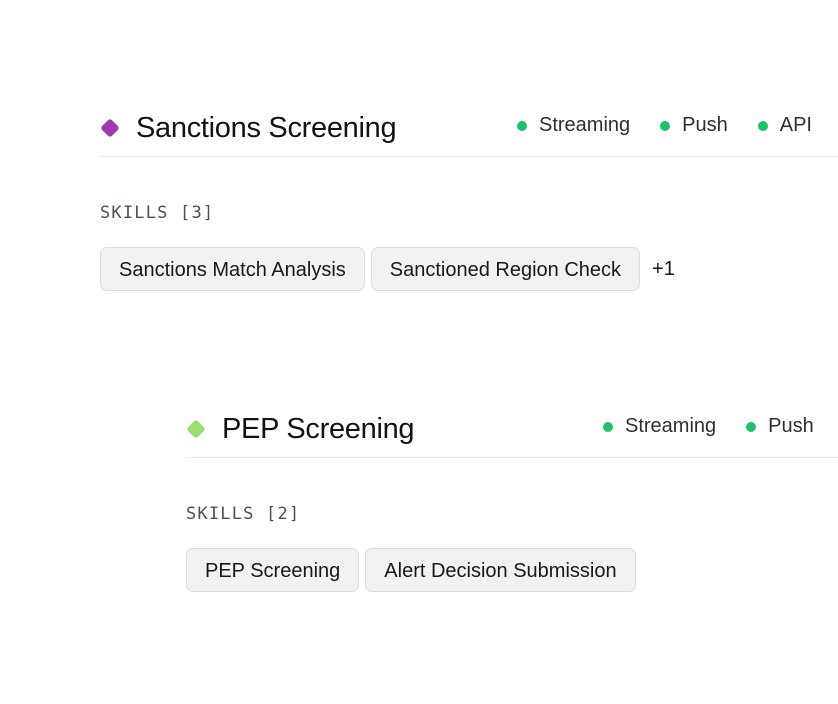  What do you see at coordinates (500, 570) in the screenshot?
I see `skill-chip: Alert Decision Submission` at bounding box center [500, 570].